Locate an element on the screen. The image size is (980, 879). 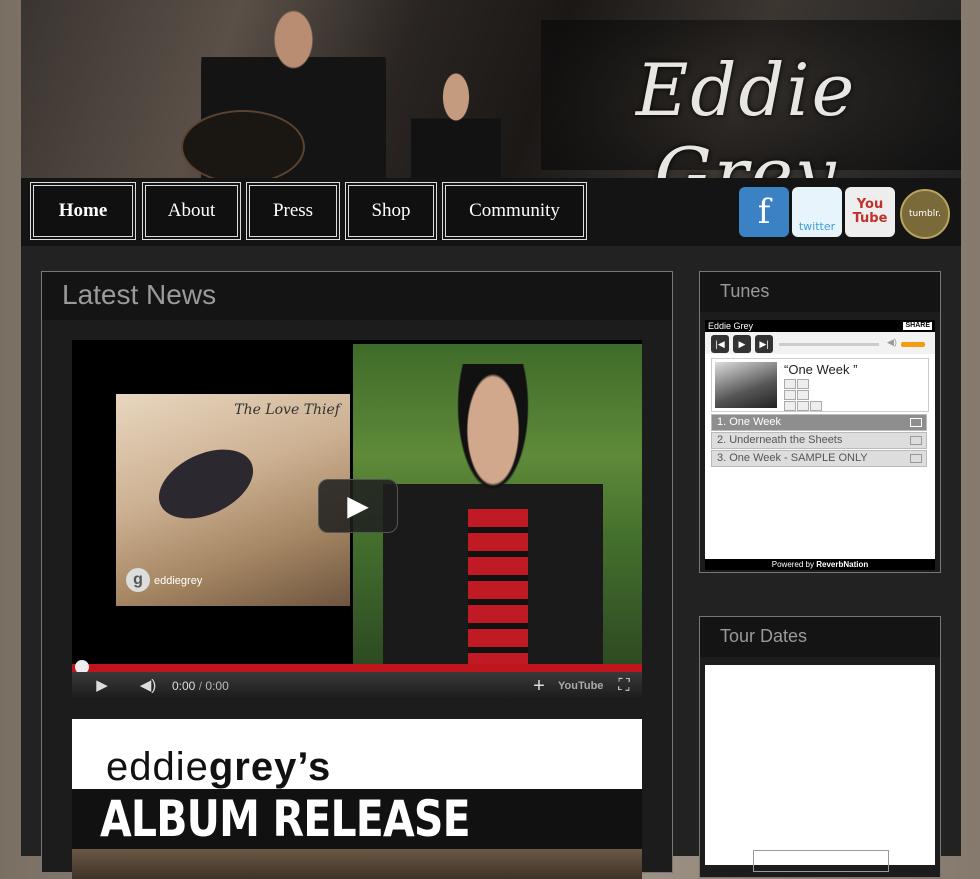
banner-headline: eddiegrey’s is located at coordinates (218, 767).